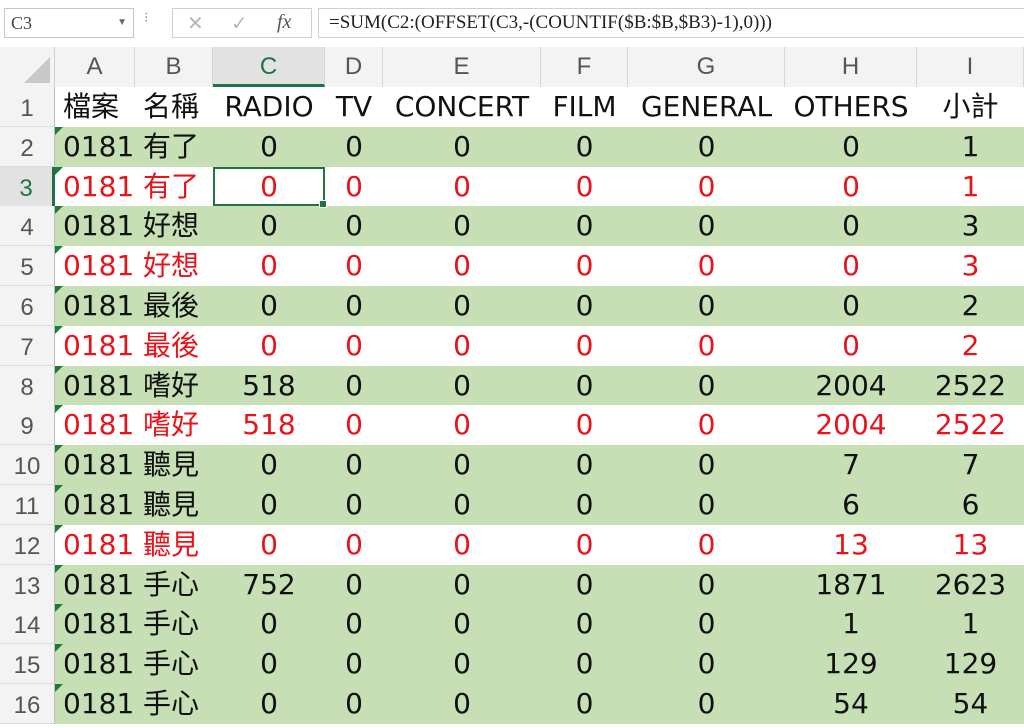 The image size is (1024, 728). Describe the element at coordinates (851, 544) in the screenshot. I see `cell-h12: 13` at that location.